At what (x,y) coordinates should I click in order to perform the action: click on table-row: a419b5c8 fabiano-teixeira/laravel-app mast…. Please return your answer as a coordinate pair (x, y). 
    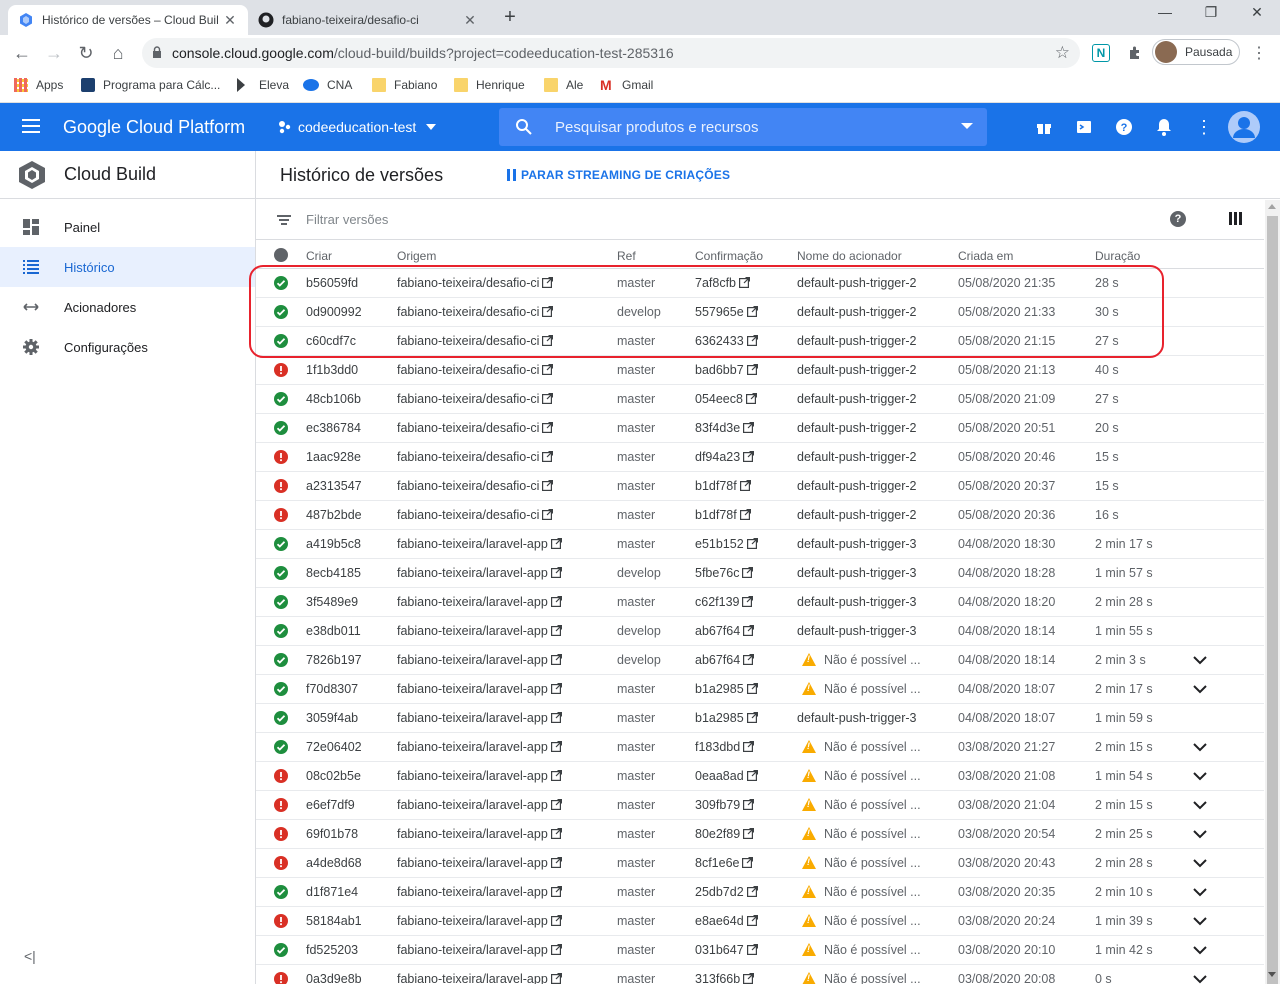
    Looking at the image, I should click on (760, 544).